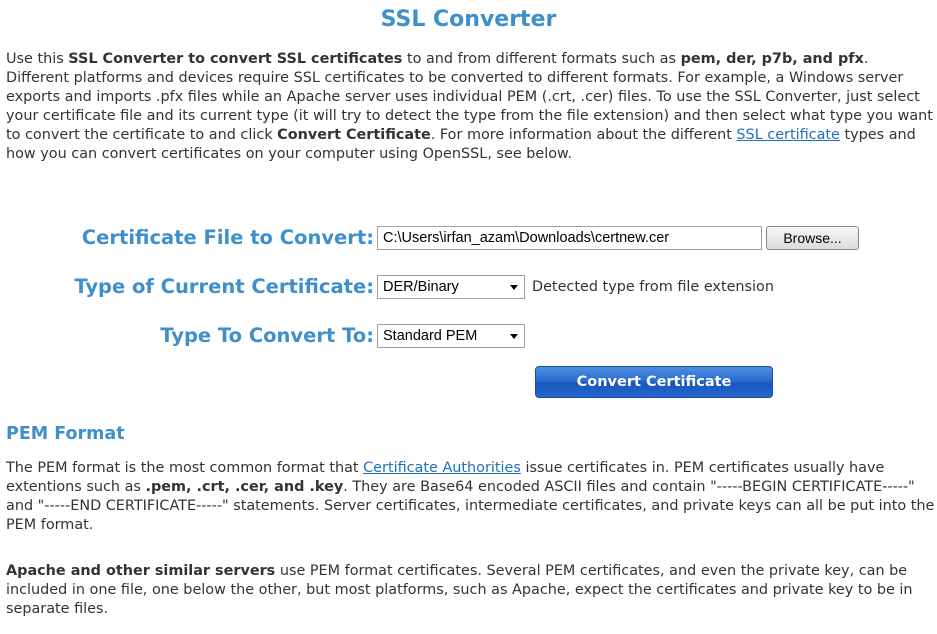 The image size is (937, 634). Describe the element at coordinates (654, 382) in the screenshot. I see `convert-certificate-button: Convert Certificate` at that location.